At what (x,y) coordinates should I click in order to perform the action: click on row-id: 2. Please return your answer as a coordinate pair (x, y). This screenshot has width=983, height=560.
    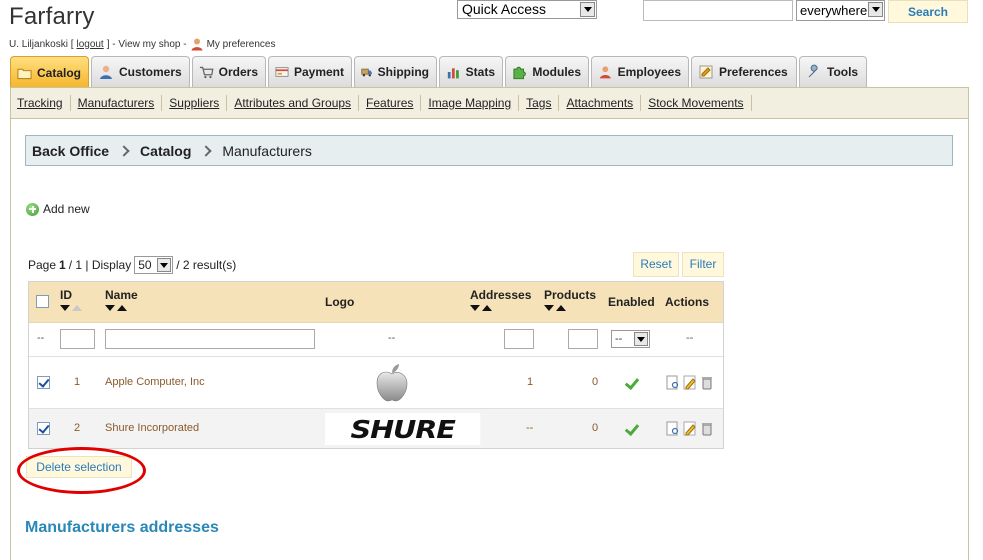
    Looking at the image, I should click on (77, 428).